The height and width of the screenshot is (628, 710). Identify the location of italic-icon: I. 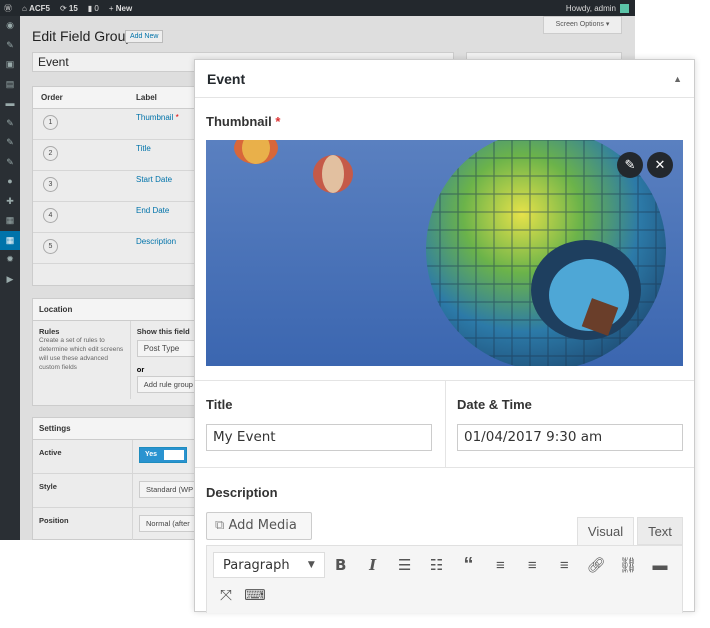
(373, 565).